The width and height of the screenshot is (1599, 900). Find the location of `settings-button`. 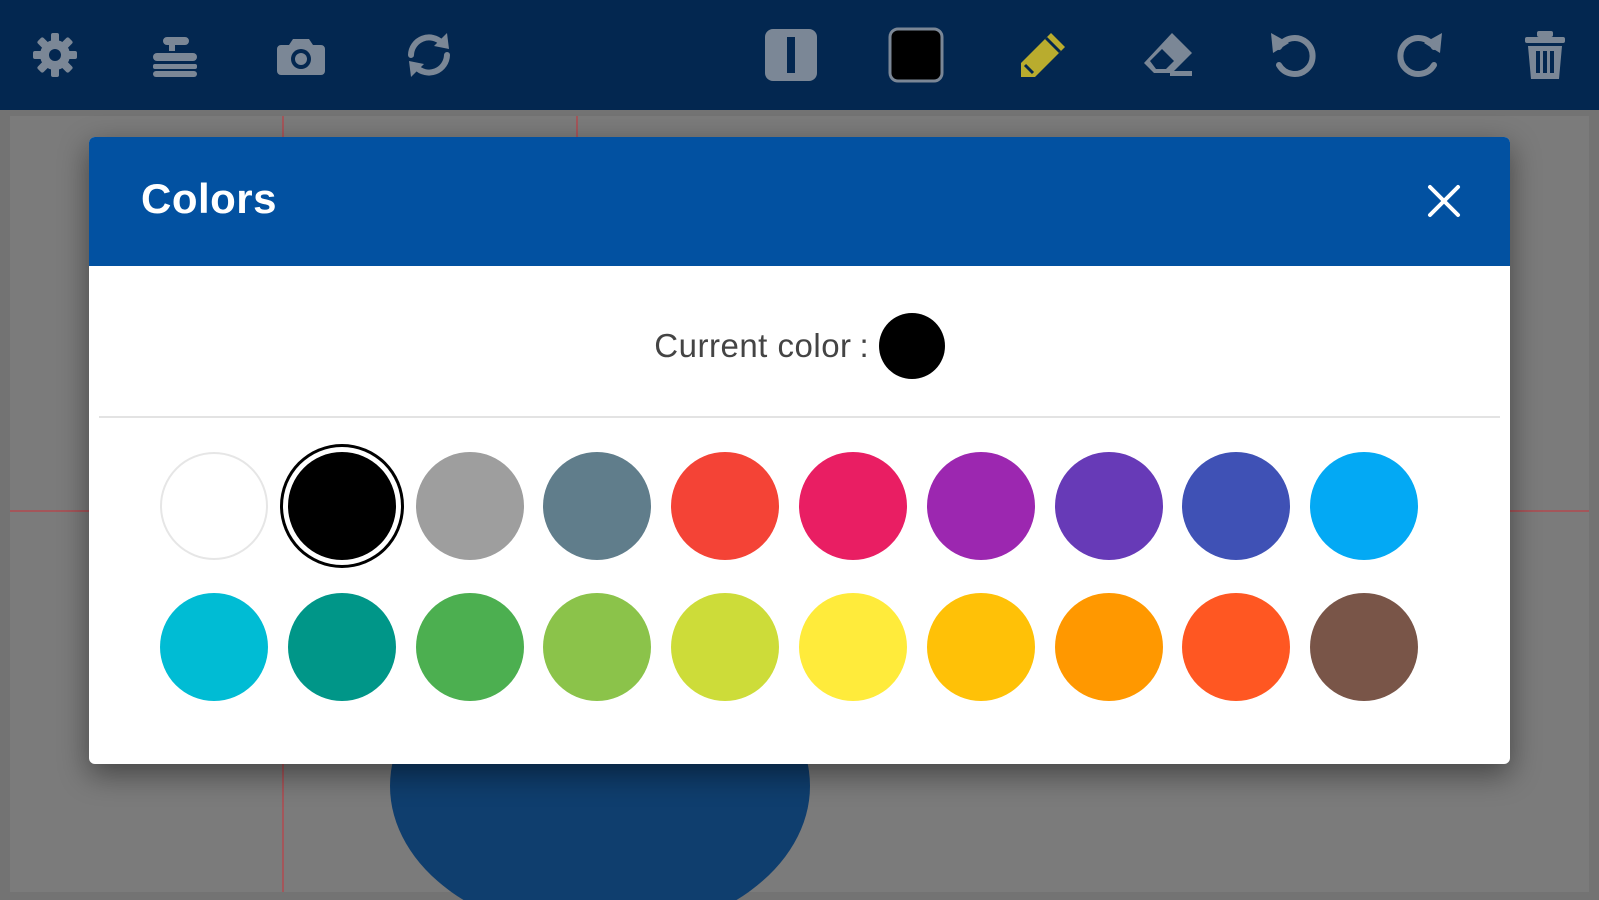

settings-button is located at coordinates (55, 55).